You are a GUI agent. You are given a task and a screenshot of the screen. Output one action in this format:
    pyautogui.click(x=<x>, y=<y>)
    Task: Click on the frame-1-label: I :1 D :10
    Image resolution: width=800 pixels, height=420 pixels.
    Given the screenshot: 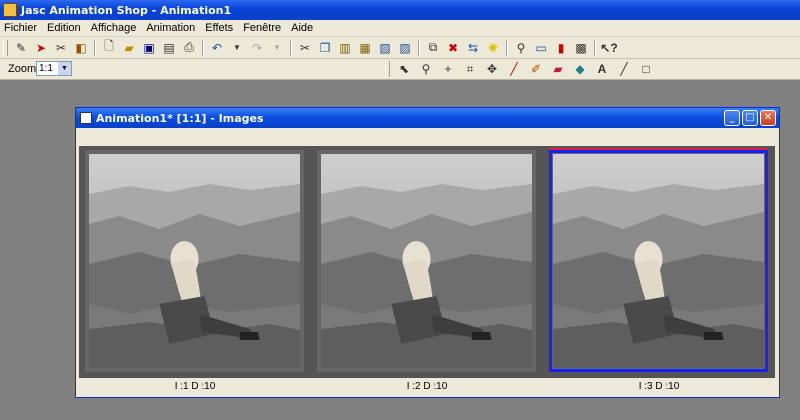 What is the action you would take?
    pyautogui.click(x=195, y=386)
    